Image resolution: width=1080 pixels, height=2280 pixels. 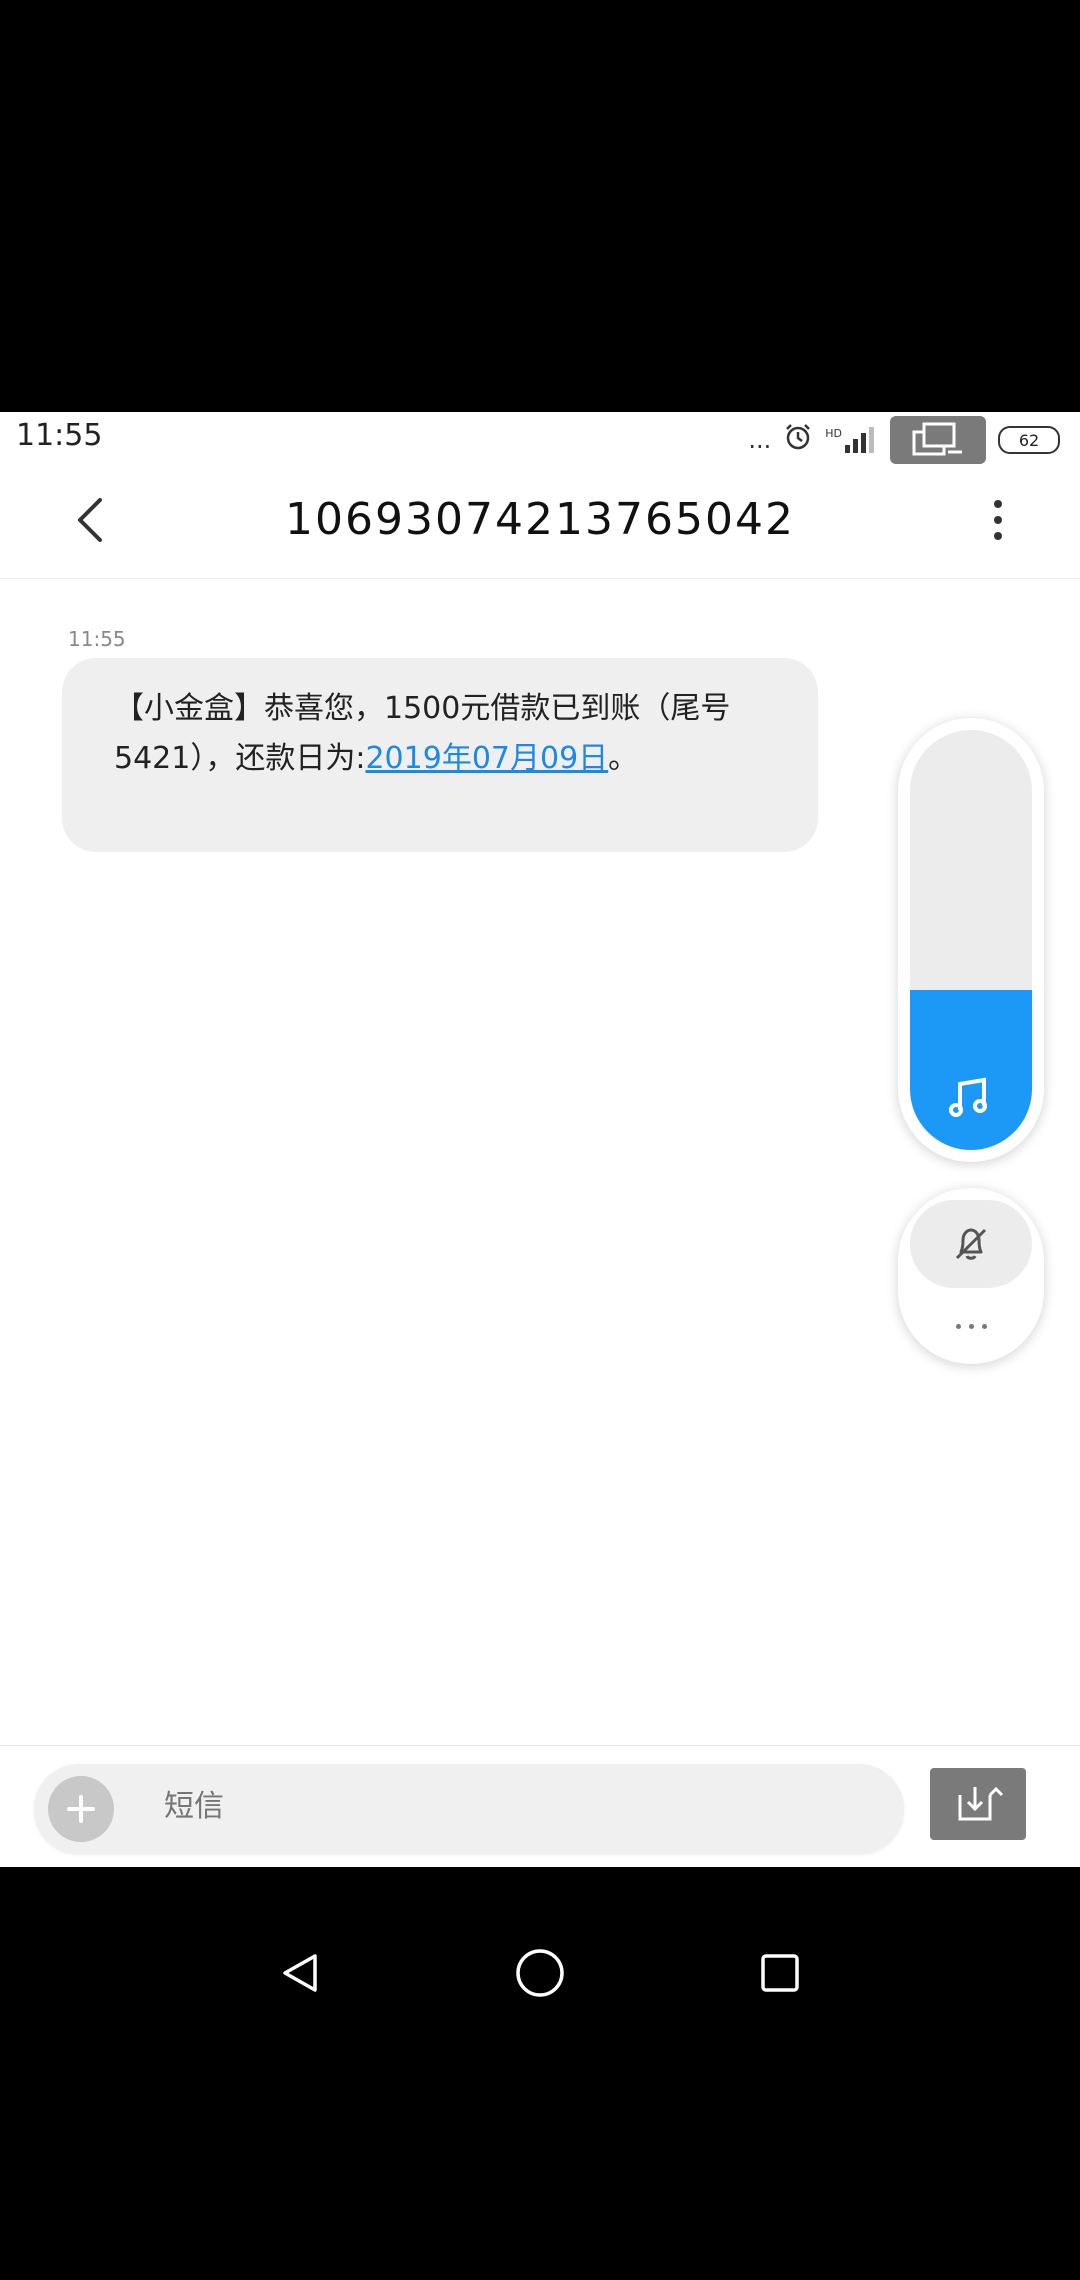 What do you see at coordinates (971, 1326) in the screenshot?
I see `volume-settings-button` at bounding box center [971, 1326].